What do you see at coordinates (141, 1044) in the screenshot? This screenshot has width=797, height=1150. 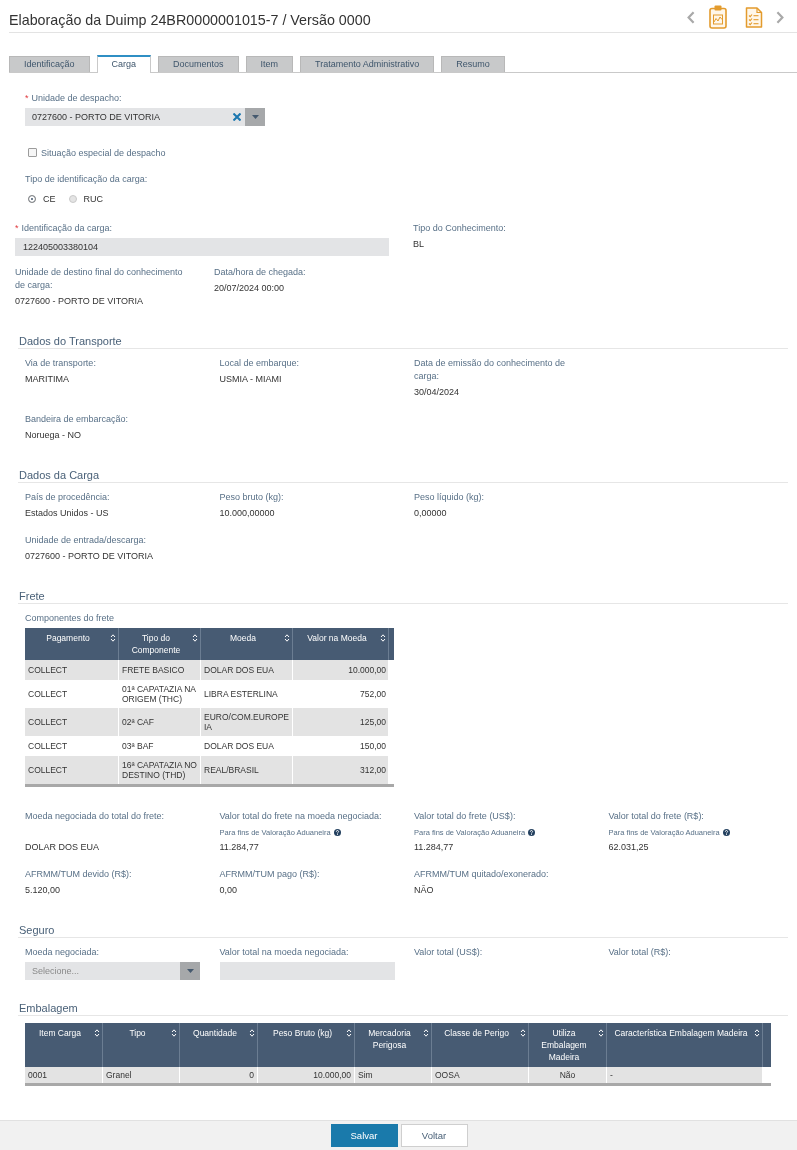 I see `column-header: Tipo` at bounding box center [141, 1044].